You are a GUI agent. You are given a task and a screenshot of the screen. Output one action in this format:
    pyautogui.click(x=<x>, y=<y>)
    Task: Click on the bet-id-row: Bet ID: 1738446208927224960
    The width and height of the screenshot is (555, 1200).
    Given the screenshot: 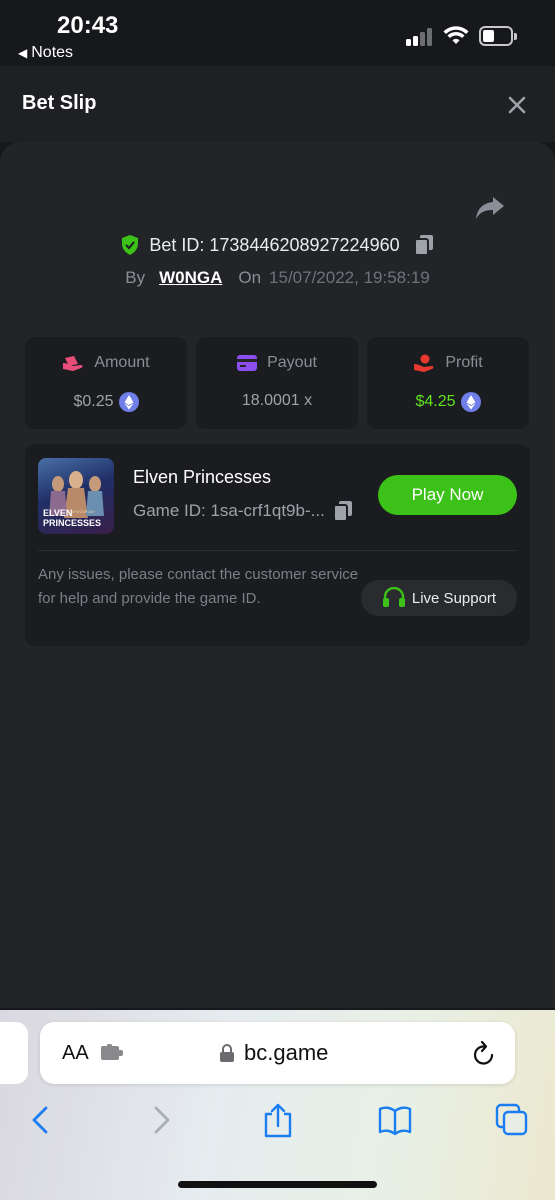 What is the action you would take?
    pyautogui.click(x=277, y=245)
    